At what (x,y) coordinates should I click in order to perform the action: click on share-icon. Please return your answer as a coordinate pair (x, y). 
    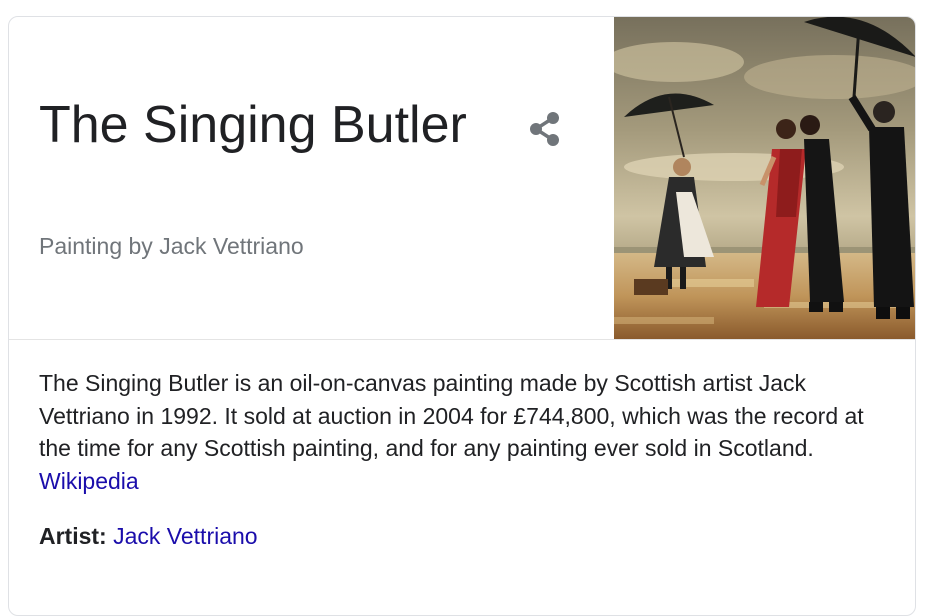
    Looking at the image, I should click on (544, 129).